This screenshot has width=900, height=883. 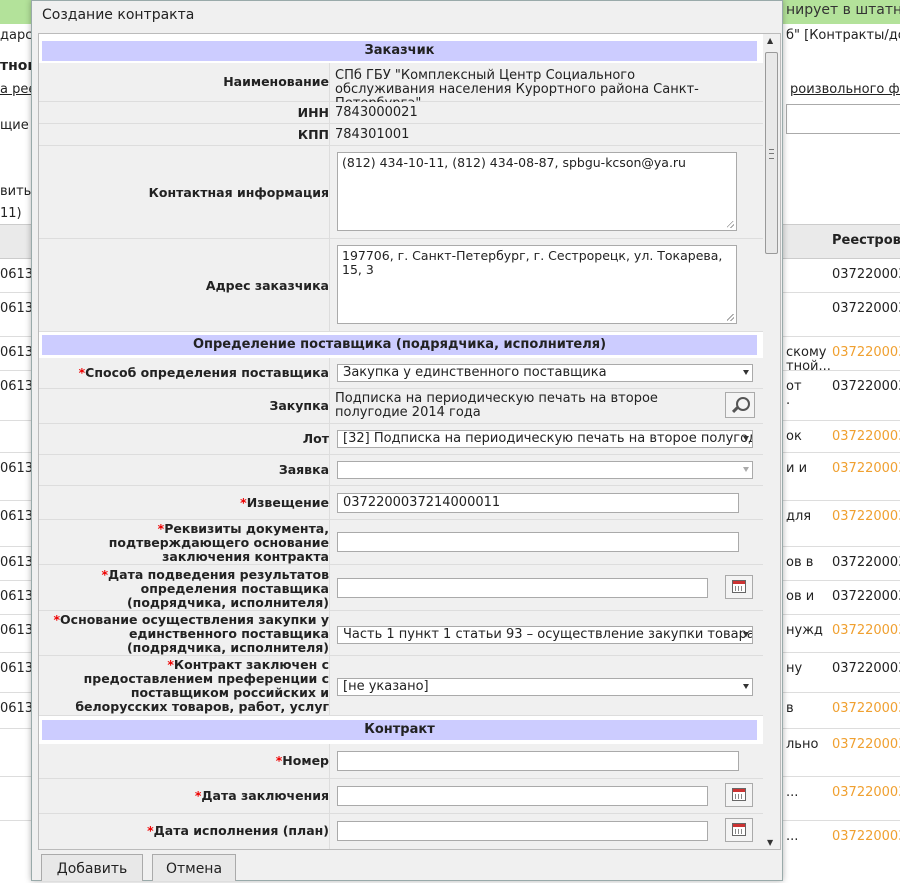 I want to click on docs-input, so click(x=538, y=542).